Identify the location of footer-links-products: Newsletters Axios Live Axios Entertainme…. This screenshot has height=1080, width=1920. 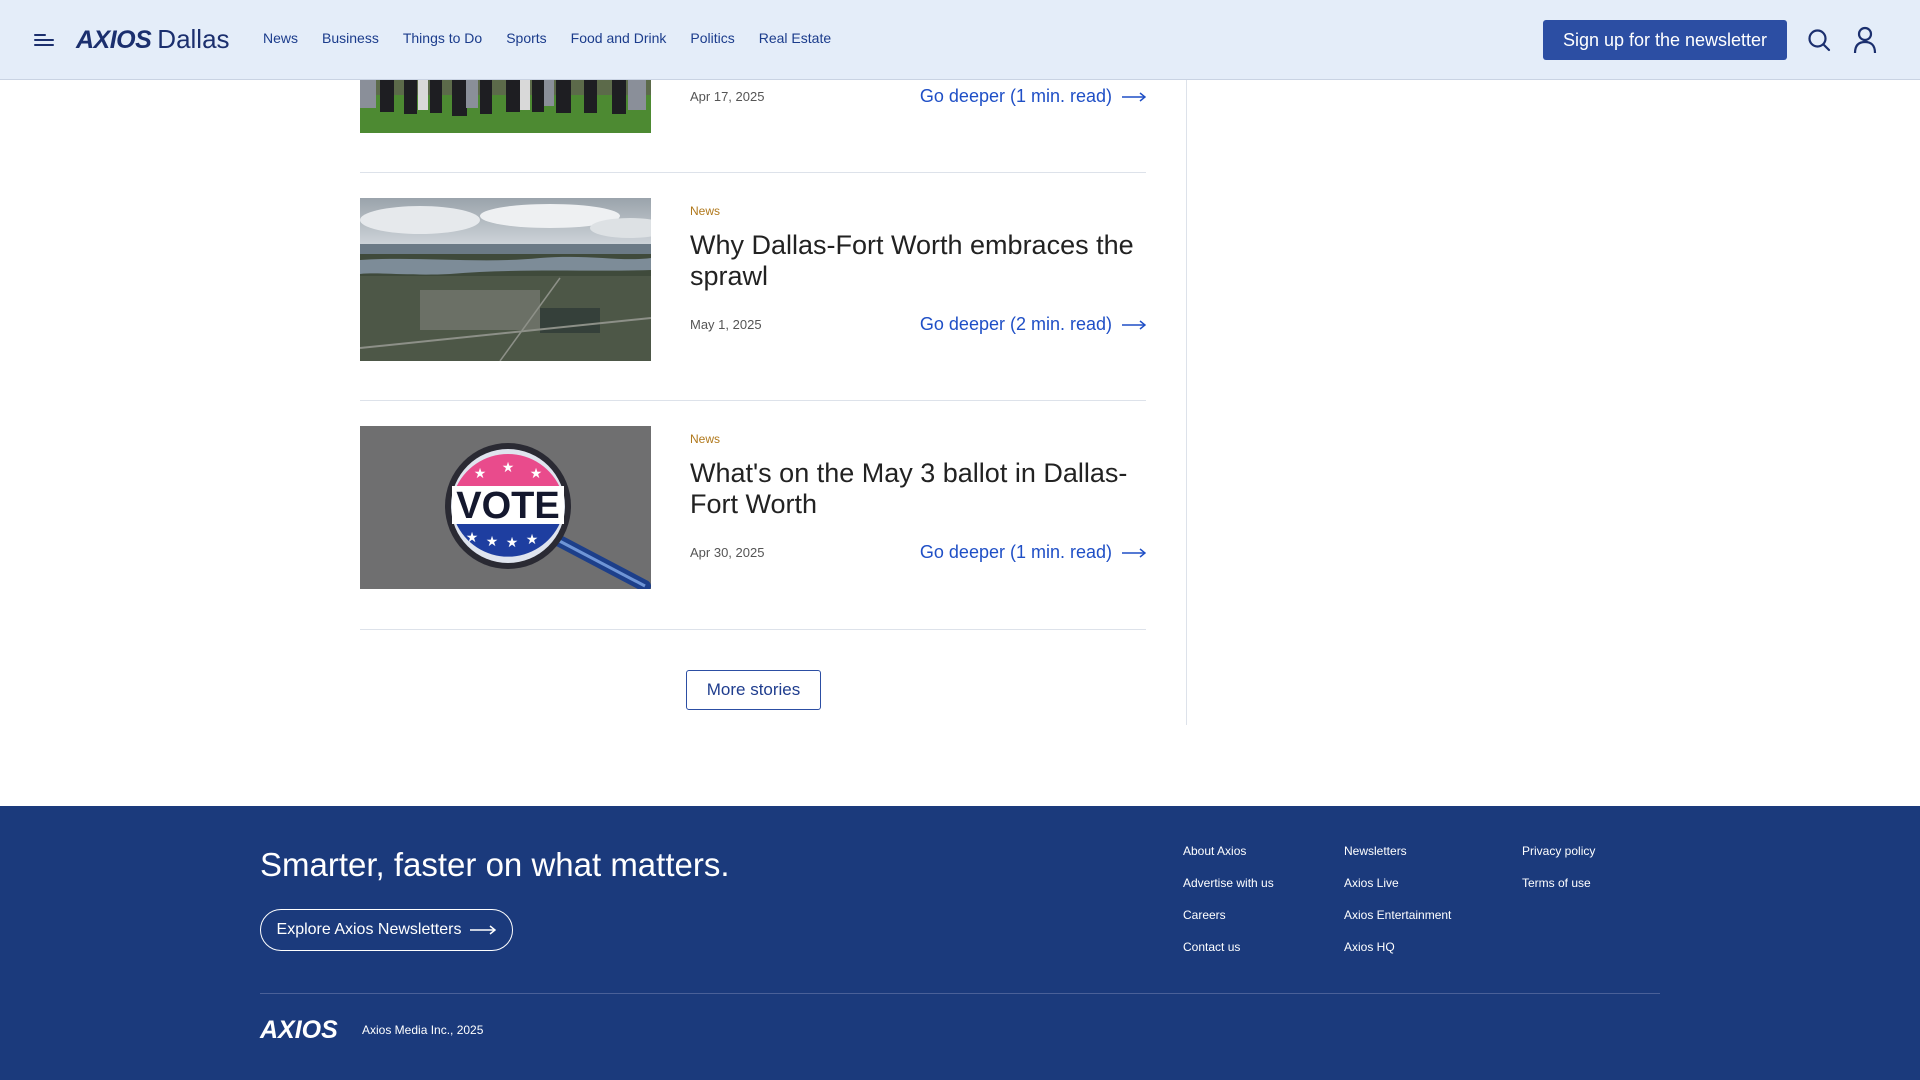
(1397, 908).